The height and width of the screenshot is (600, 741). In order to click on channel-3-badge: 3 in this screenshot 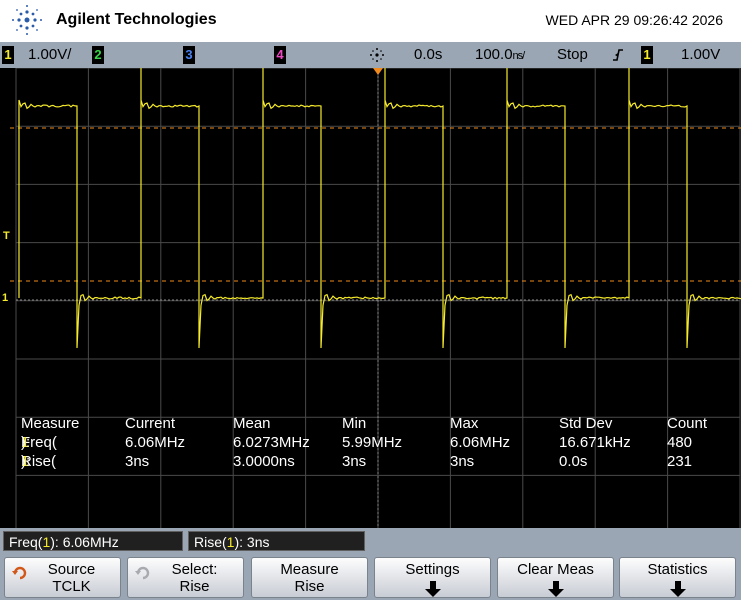, I will do `click(189, 55)`.